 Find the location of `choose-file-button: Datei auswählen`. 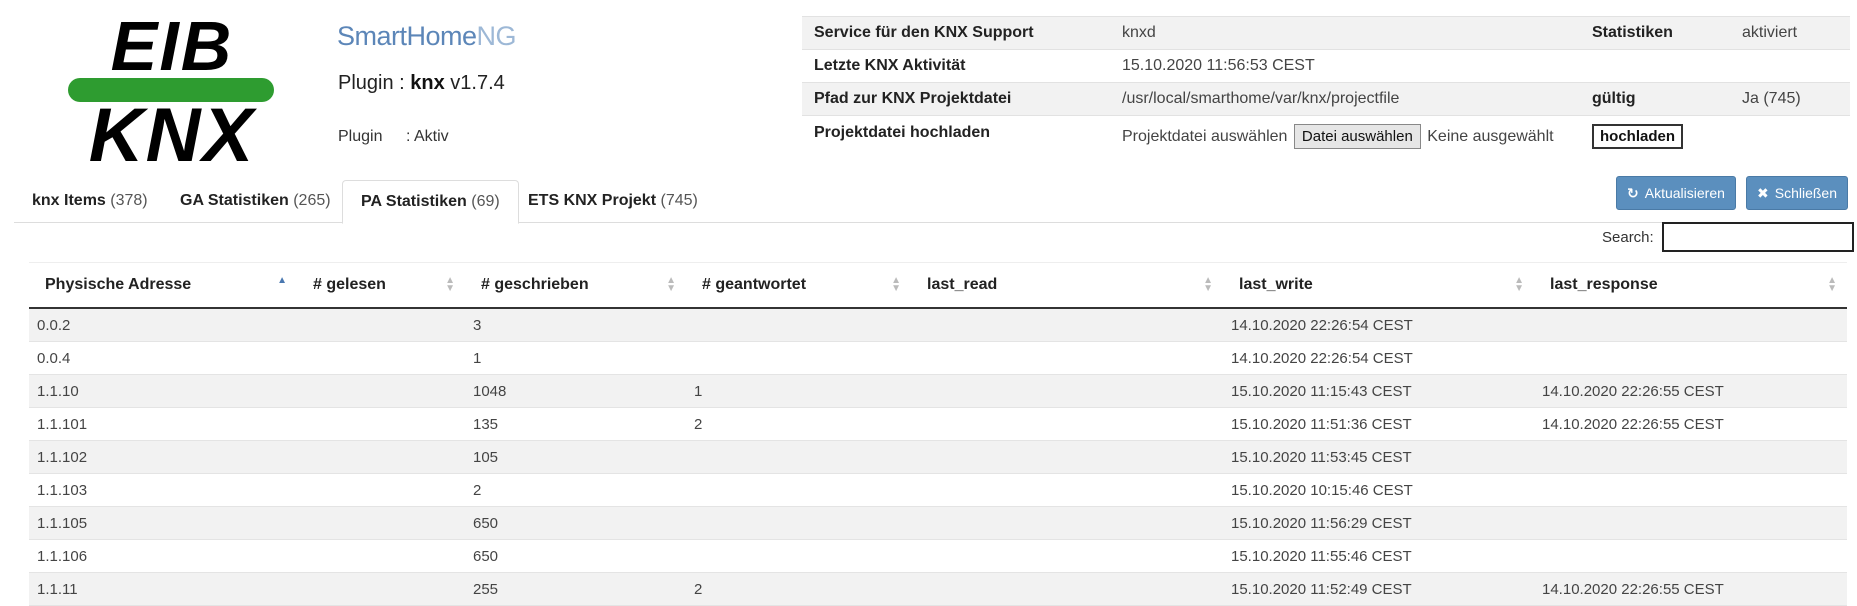

choose-file-button: Datei auswählen is located at coordinates (1357, 136).